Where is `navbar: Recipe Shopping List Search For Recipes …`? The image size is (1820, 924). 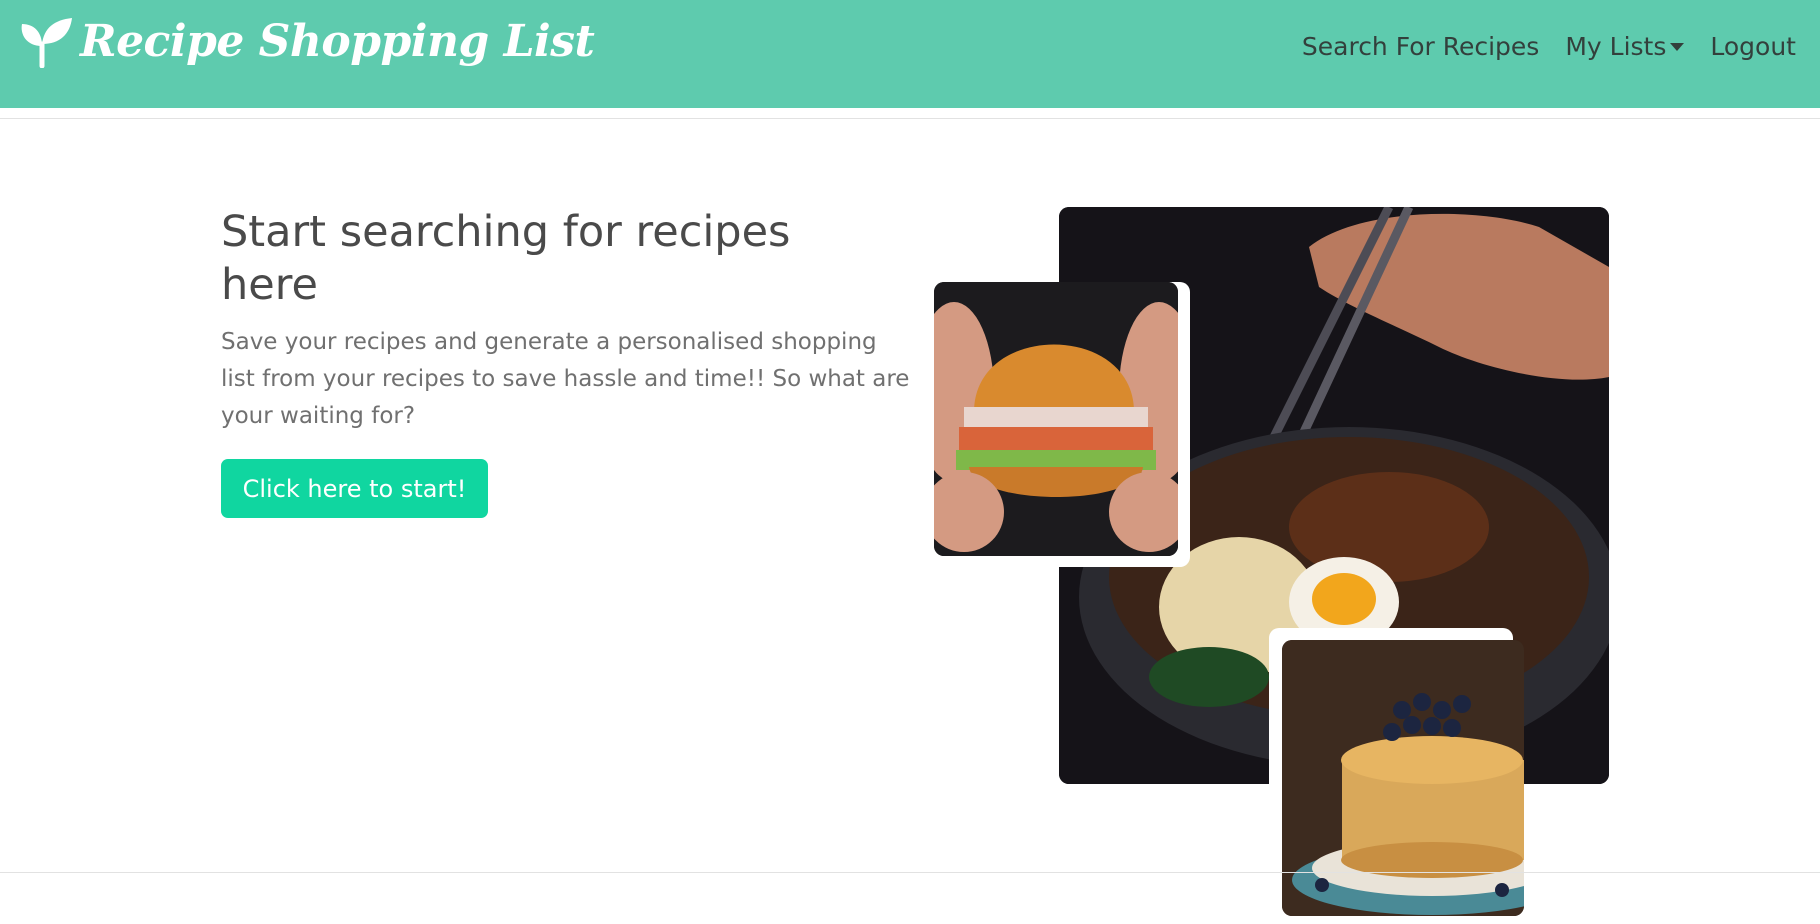 navbar: Recipe Shopping List Search For Recipes … is located at coordinates (910, 54).